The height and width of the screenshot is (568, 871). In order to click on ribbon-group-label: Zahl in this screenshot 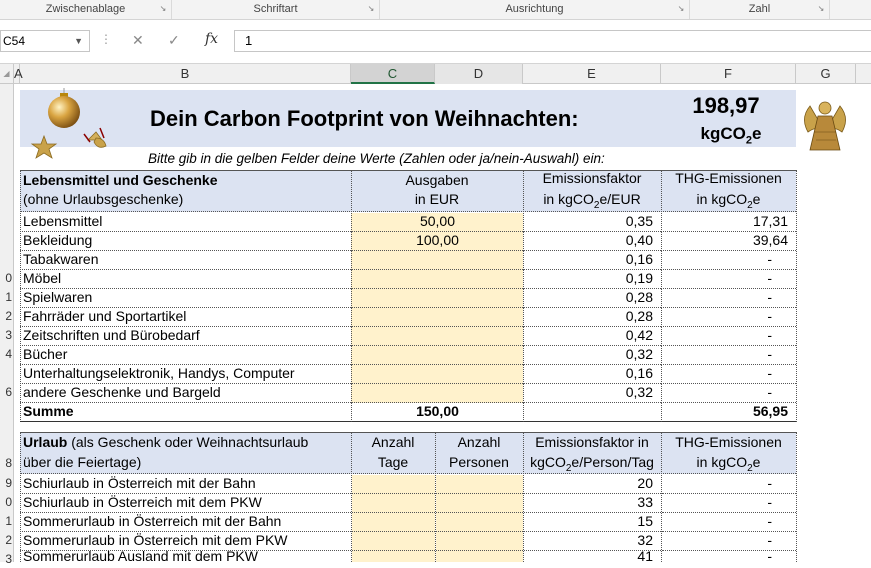, I will do `click(759, 9)`.